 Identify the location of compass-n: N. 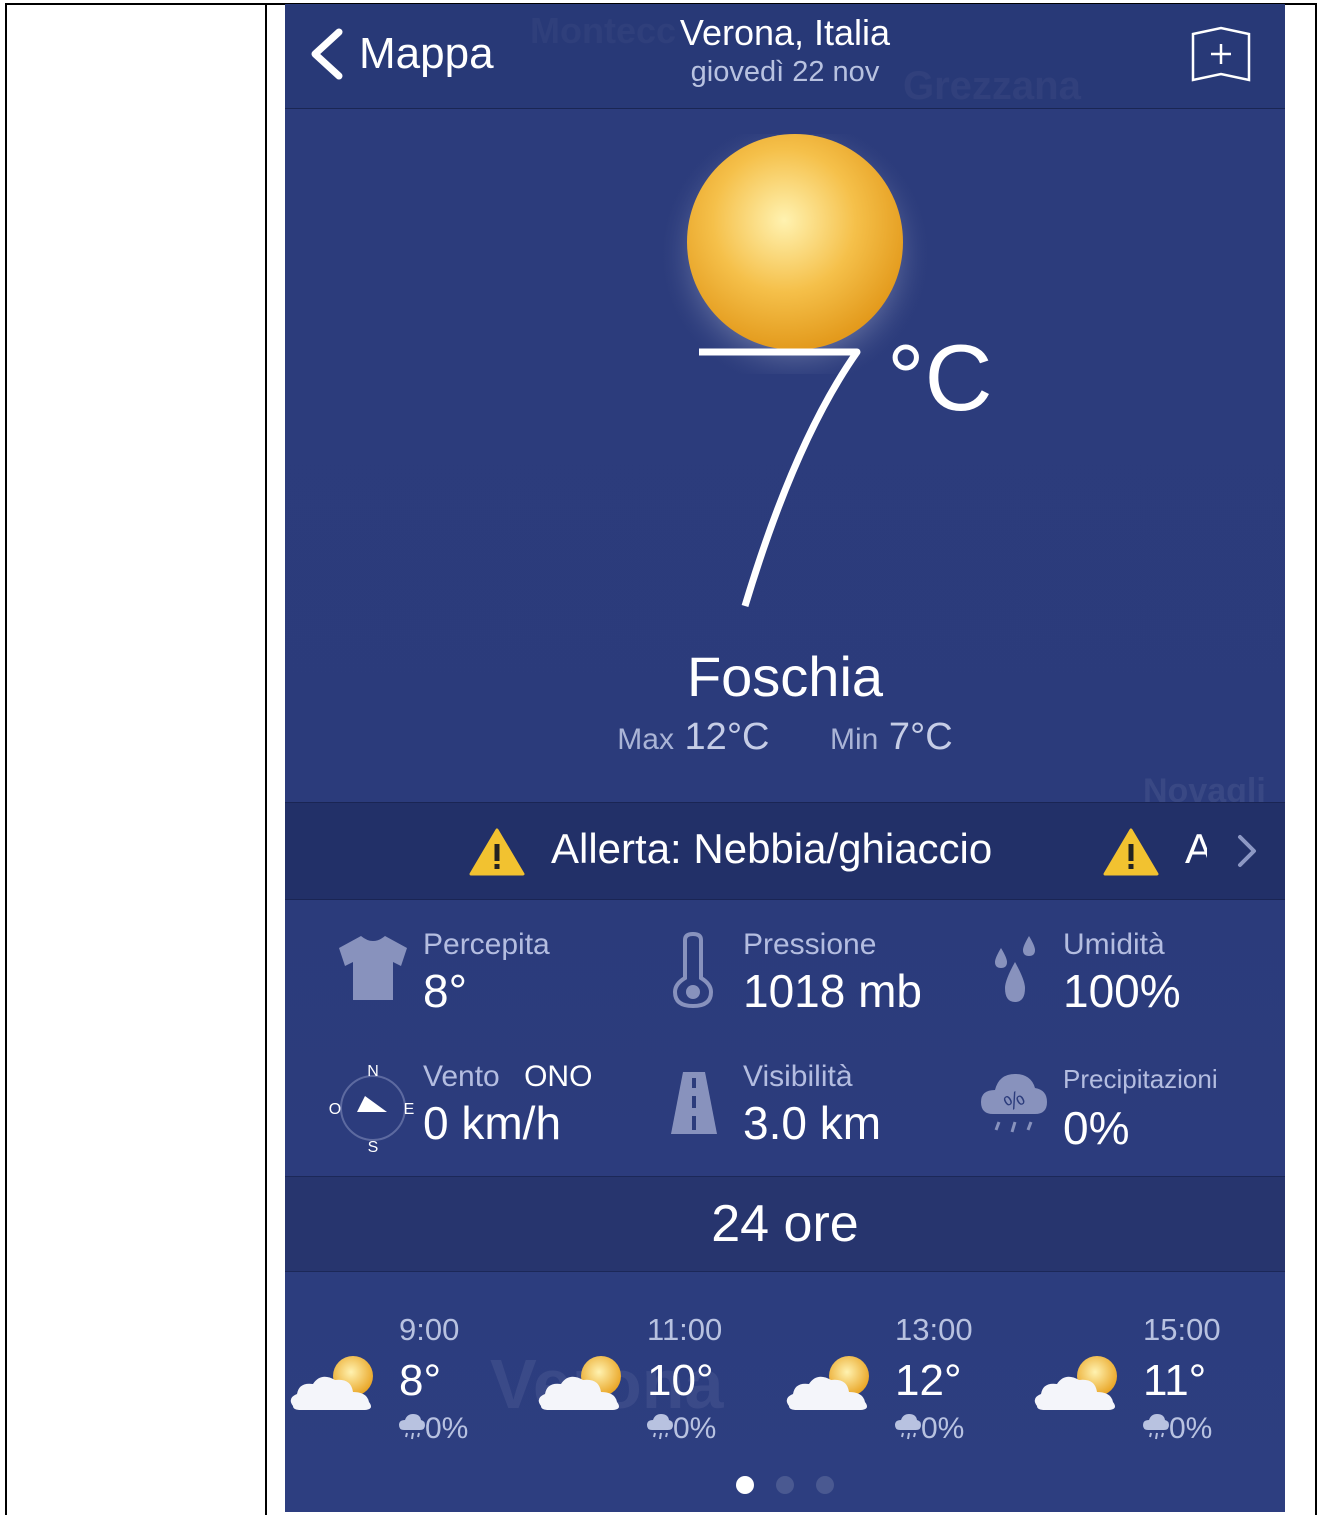
(373, 1071).